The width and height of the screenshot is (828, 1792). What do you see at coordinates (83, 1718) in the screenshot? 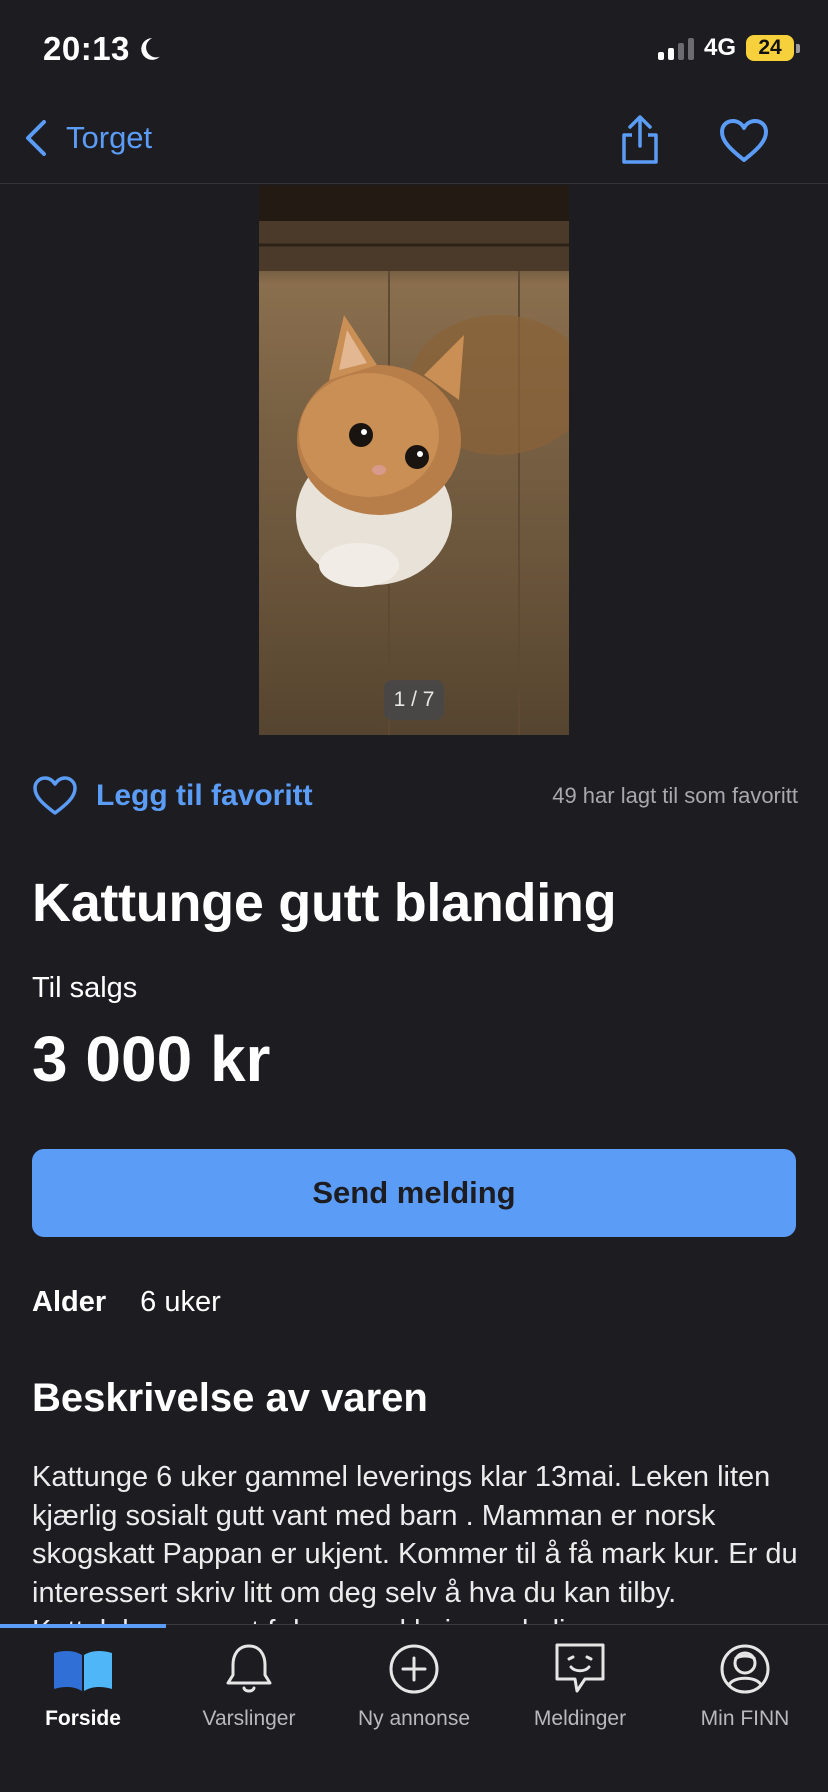
I see `tab-label: Forside` at bounding box center [83, 1718].